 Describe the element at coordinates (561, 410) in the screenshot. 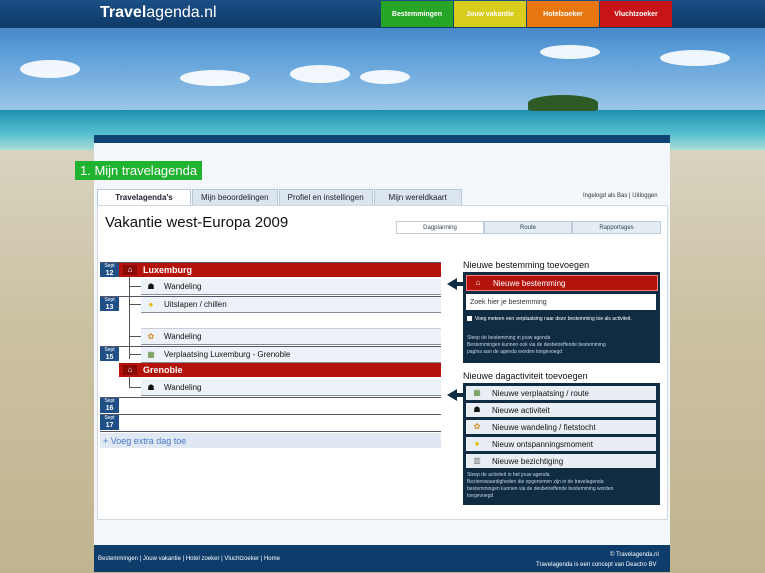

I see `new-activity-button: ☗ Nieuwe activiteit` at that location.